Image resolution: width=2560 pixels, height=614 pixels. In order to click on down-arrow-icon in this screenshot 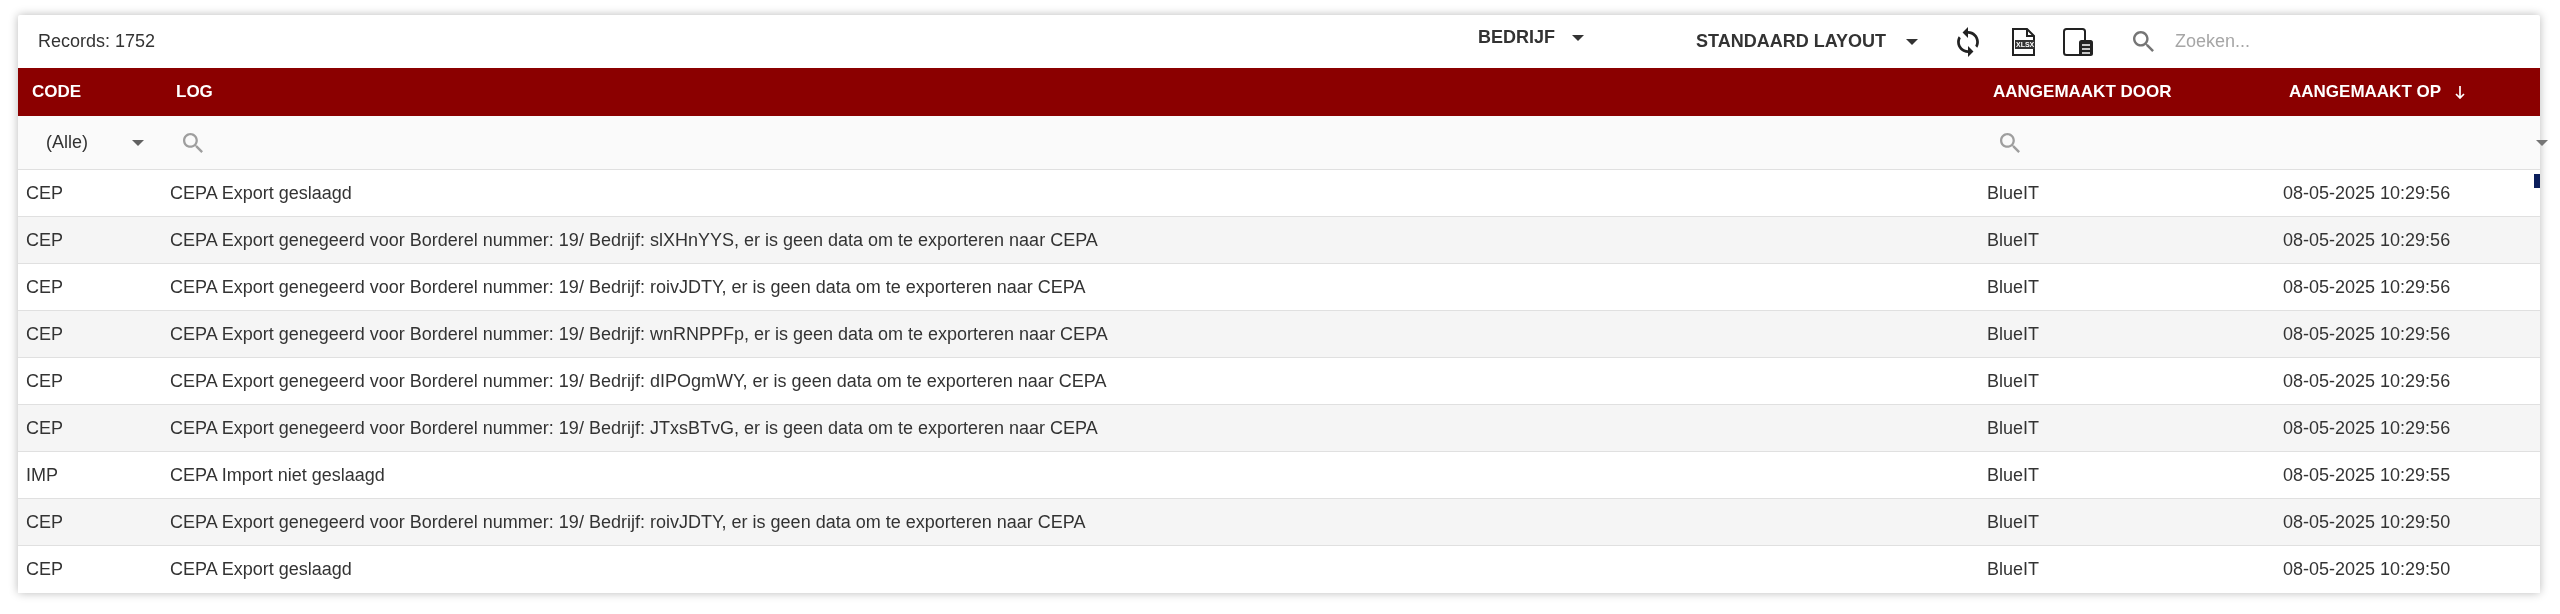, I will do `click(2460, 92)`.